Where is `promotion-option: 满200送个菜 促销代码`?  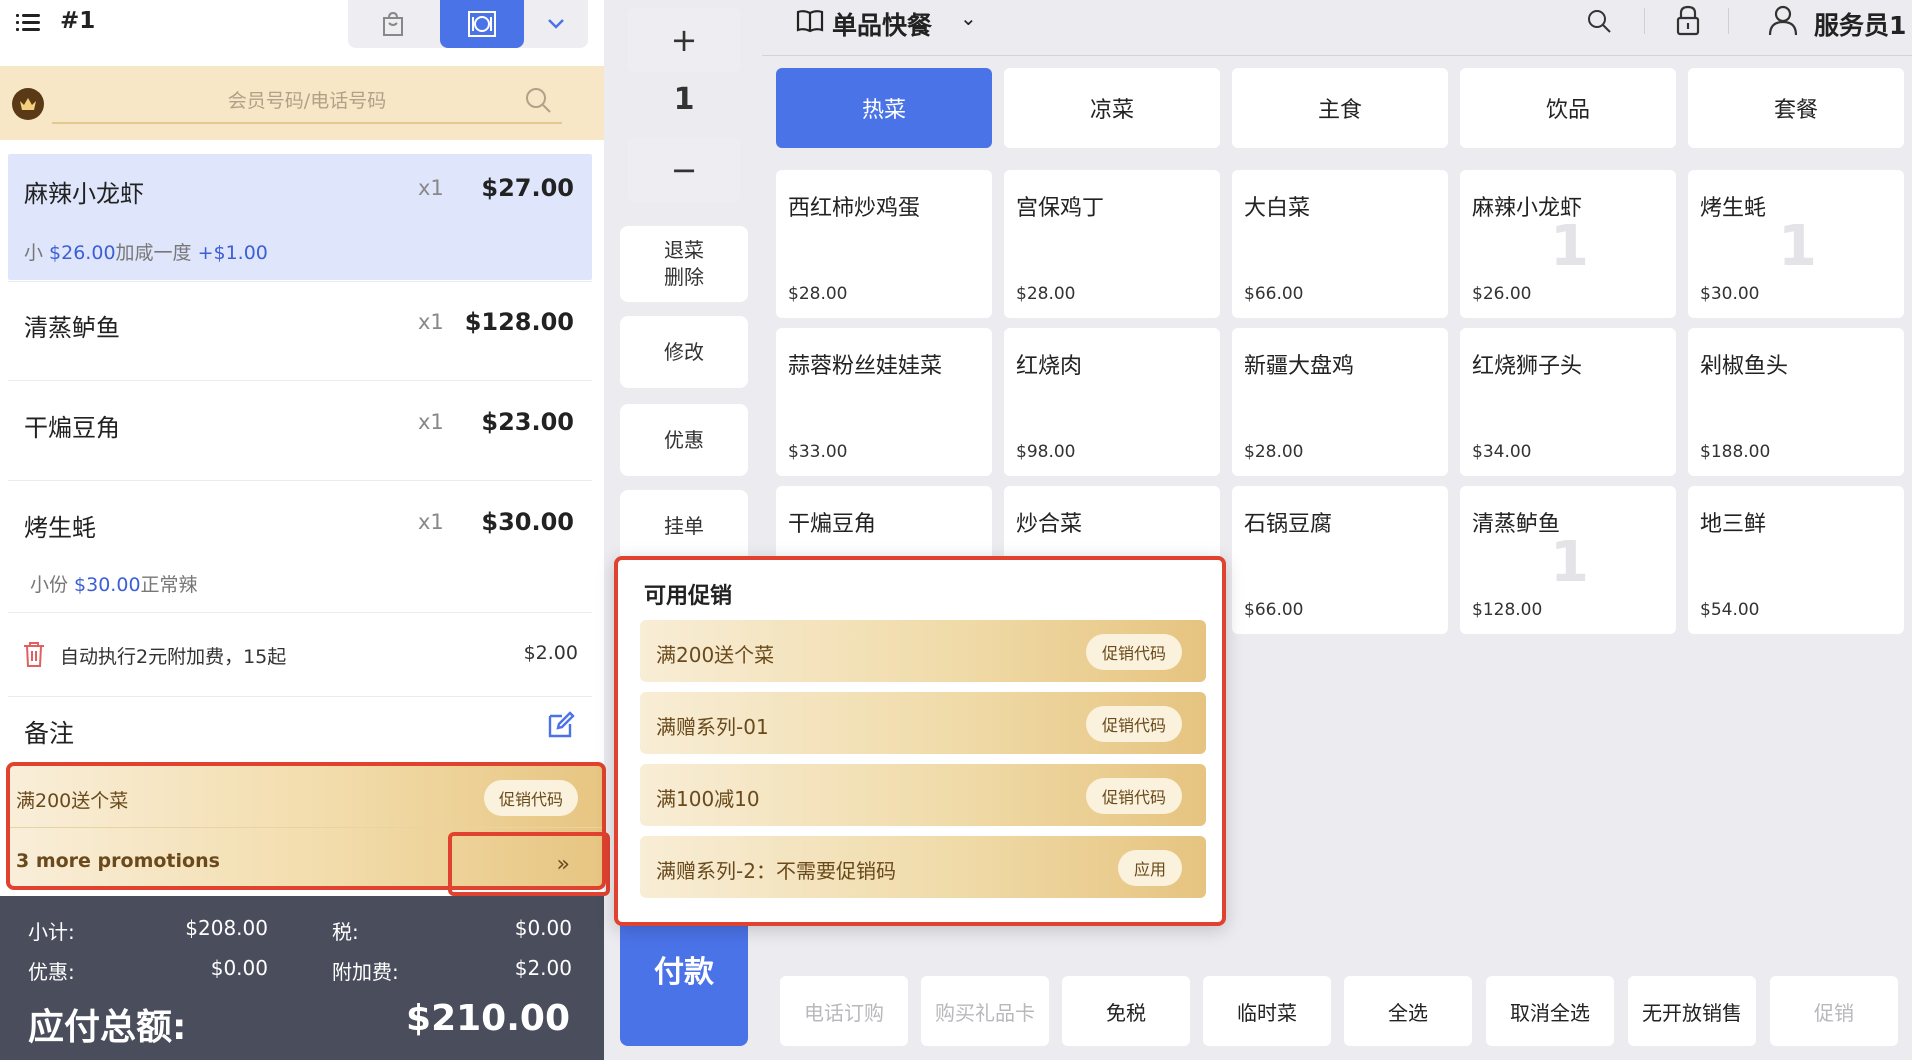 promotion-option: 满200送个菜 促销代码 is located at coordinates (923, 651).